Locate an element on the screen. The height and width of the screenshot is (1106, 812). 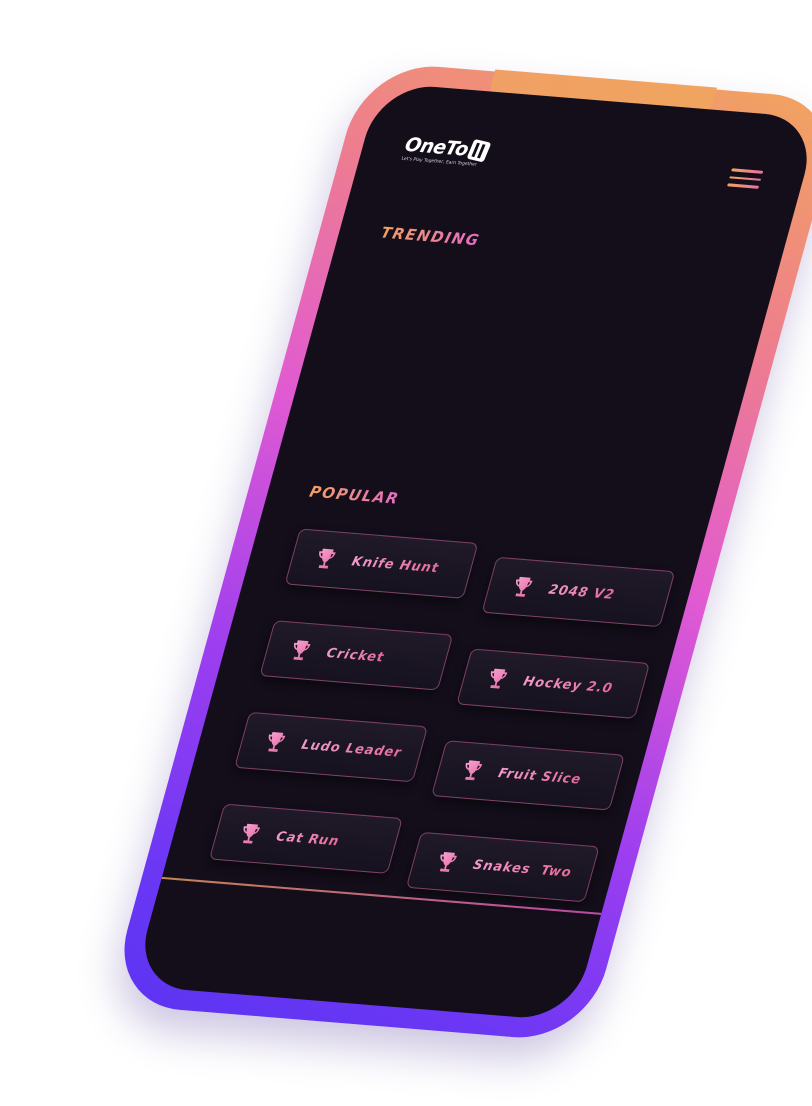
game-card-2048-v2: 2048 V2 is located at coordinates (578, 592).